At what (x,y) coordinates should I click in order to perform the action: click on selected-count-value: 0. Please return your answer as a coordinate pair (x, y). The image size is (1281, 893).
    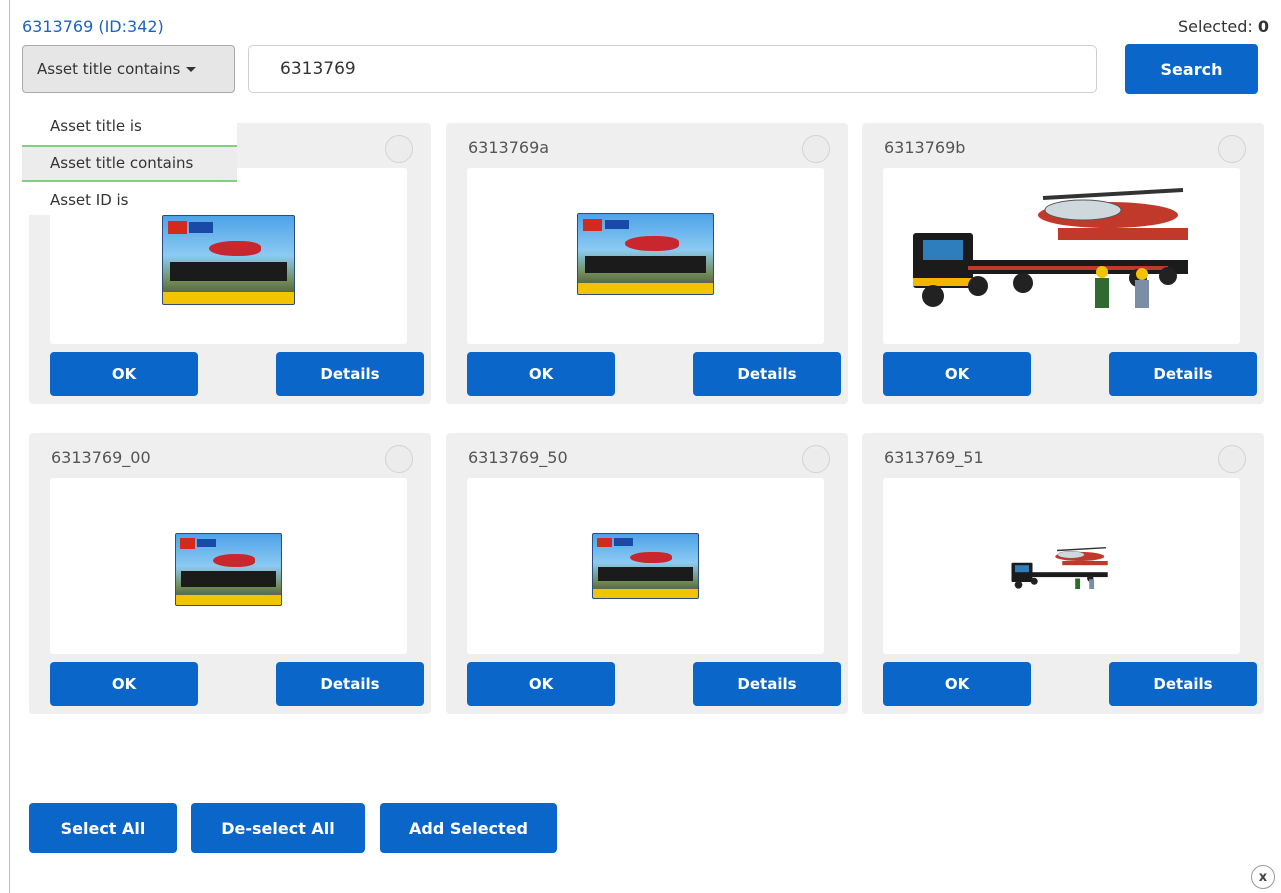
    Looking at the image, I should click on (1263, 26).